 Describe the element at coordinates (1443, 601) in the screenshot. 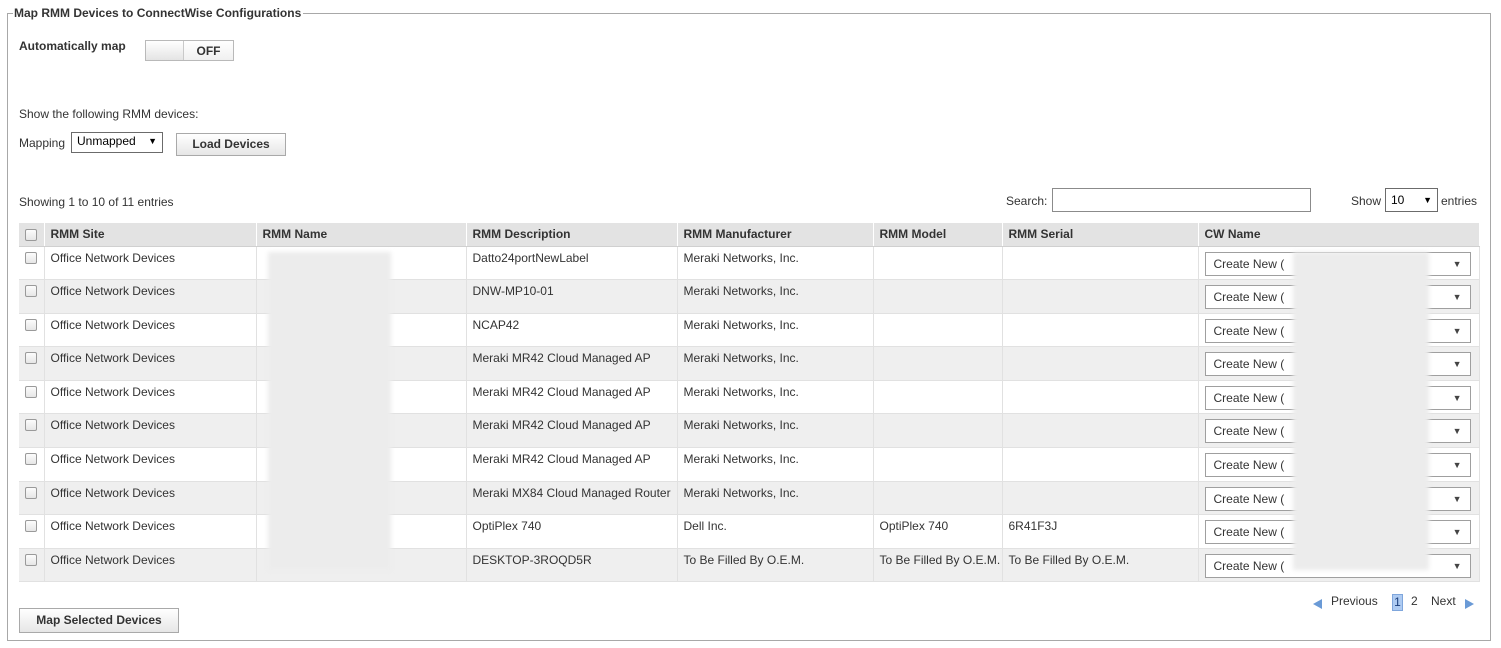

I see `next-page-link: Next` at that location.